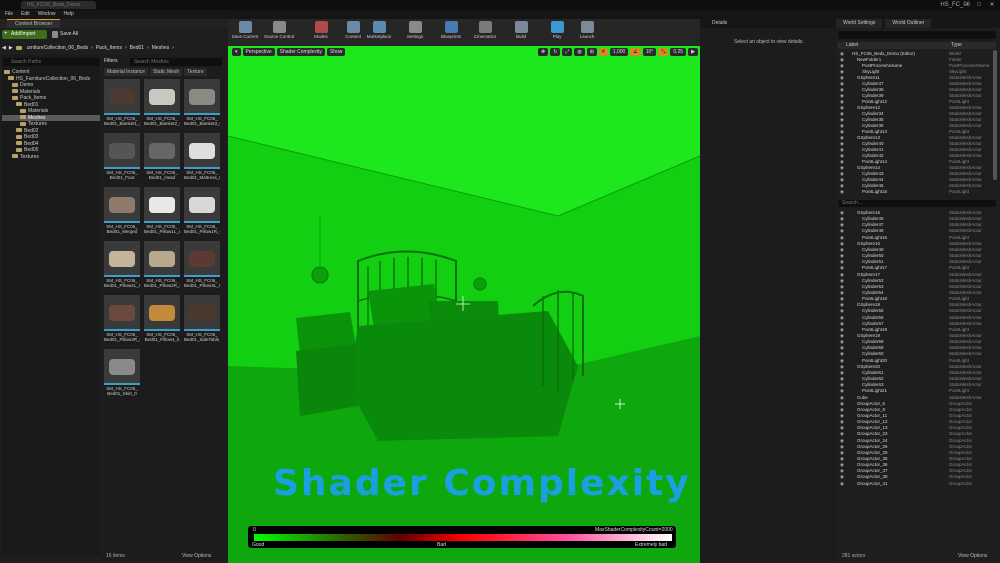  Describe the element at coordinates (913, 293) in the screenshot. I see `outliner-row: ◉ Cylinder54 StaticMeshActor` at that location.